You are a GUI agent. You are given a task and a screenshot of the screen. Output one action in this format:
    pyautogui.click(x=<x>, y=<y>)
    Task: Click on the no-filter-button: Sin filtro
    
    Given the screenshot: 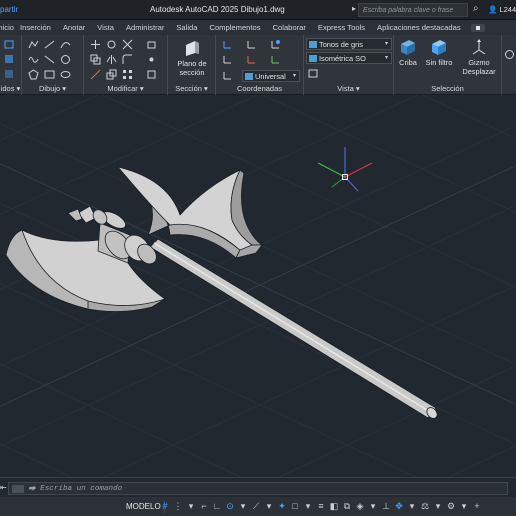 What is the action you would take?
    pyautogui.click(x=439, y=52)
    